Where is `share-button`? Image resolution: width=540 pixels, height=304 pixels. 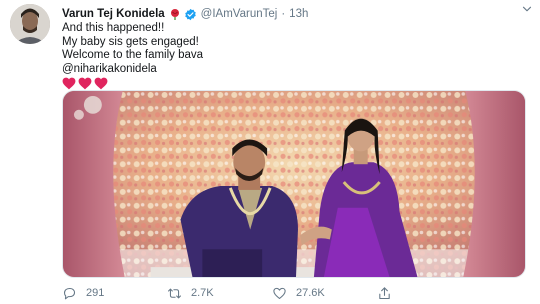
share-button is located at coordinates (429, 293).